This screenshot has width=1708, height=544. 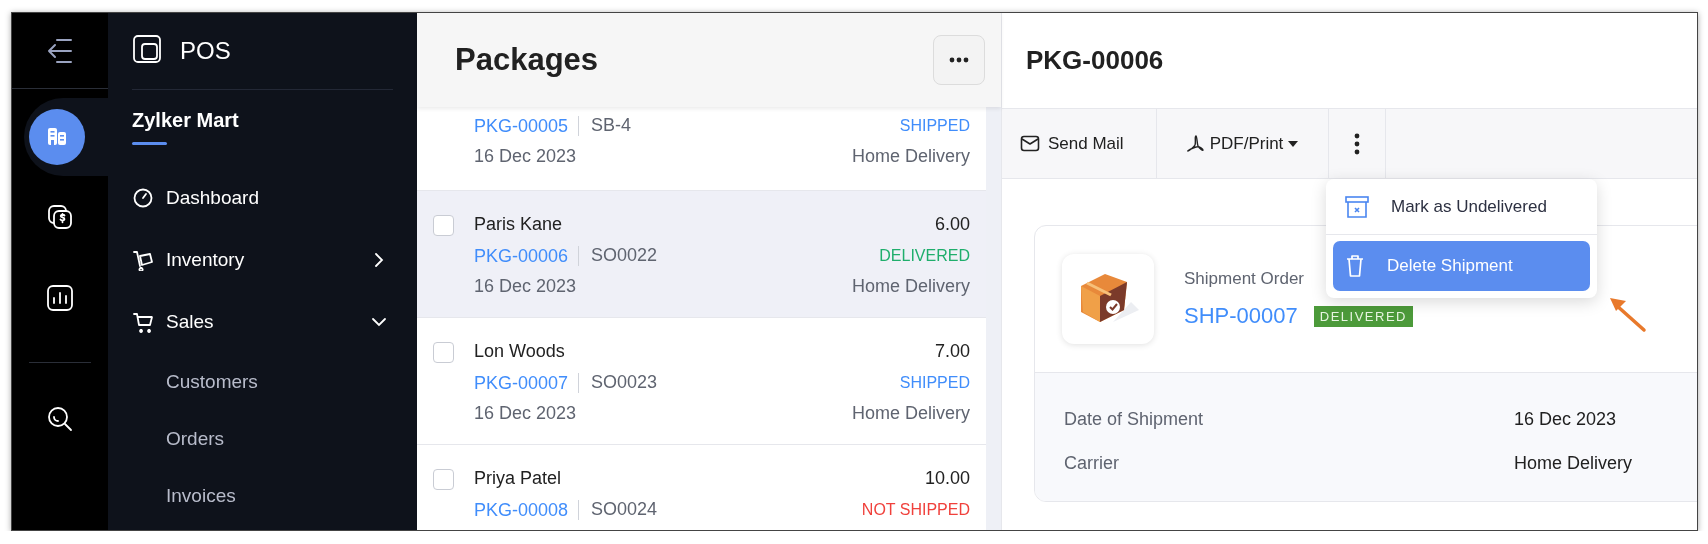 I want to click on amount: 7.00, so click(x=951, y=351).